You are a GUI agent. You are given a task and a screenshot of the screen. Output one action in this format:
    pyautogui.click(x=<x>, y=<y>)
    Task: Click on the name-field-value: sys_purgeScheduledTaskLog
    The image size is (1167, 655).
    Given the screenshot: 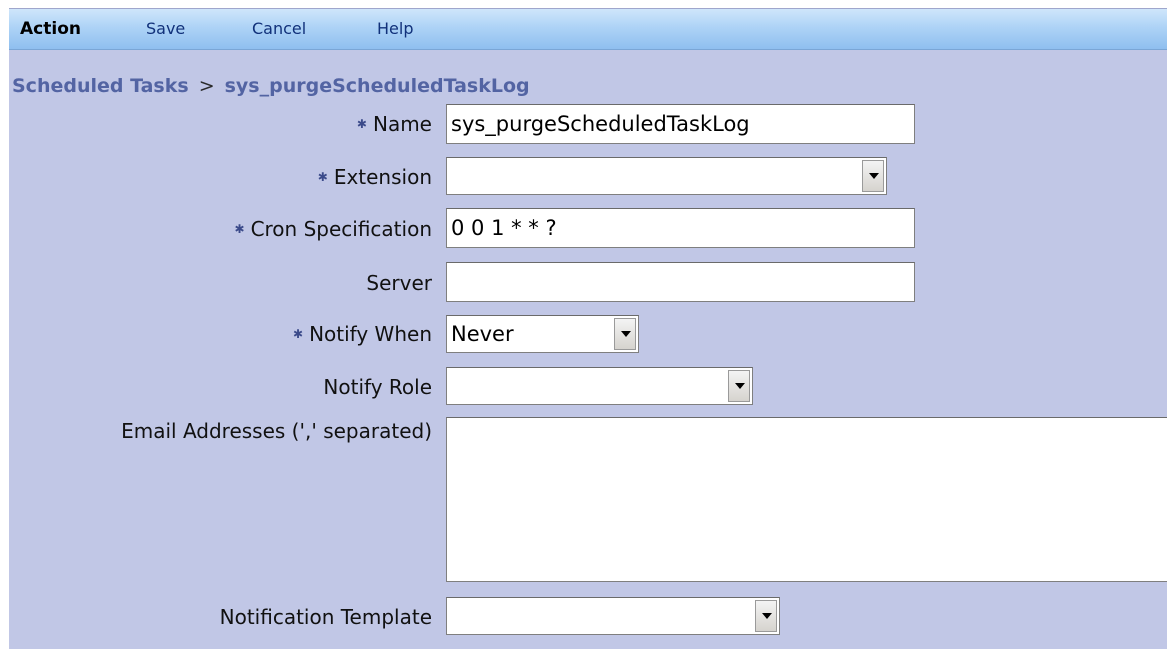 What is the action you would take?
    pyautogui.click(x=600, y=124)
    